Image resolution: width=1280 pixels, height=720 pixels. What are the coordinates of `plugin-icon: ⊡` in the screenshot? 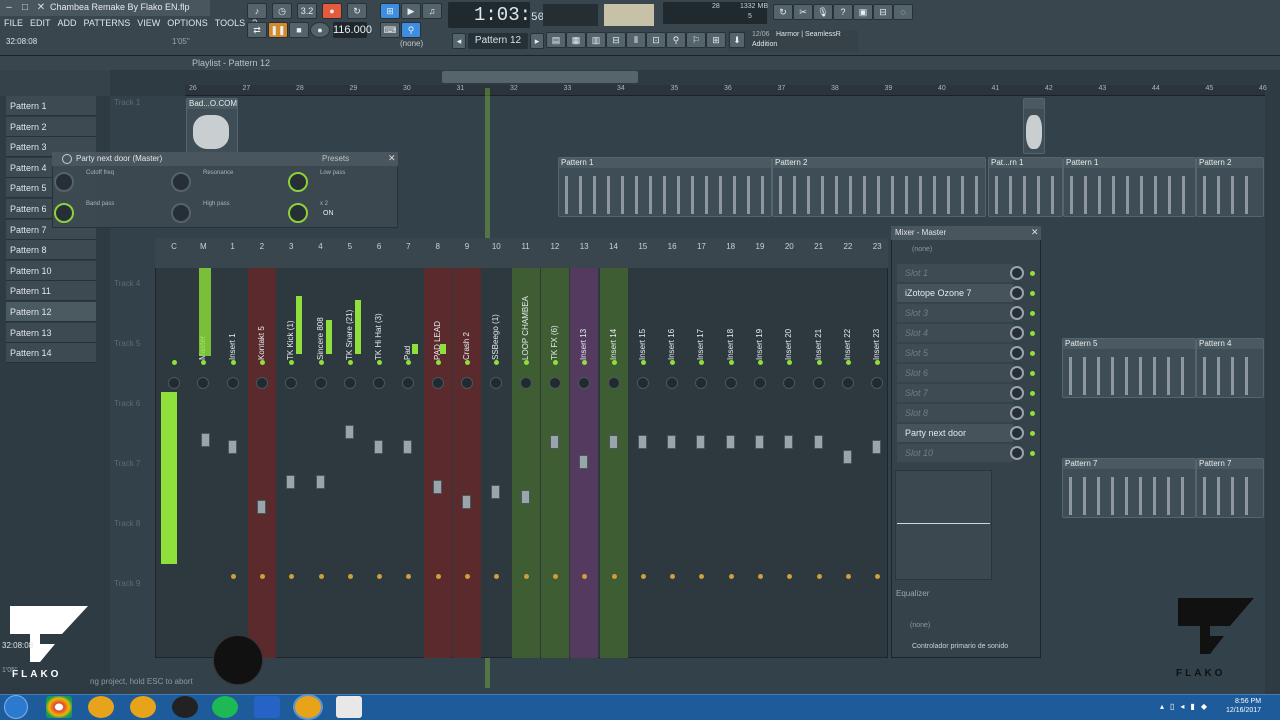 It's located at (656, 40).